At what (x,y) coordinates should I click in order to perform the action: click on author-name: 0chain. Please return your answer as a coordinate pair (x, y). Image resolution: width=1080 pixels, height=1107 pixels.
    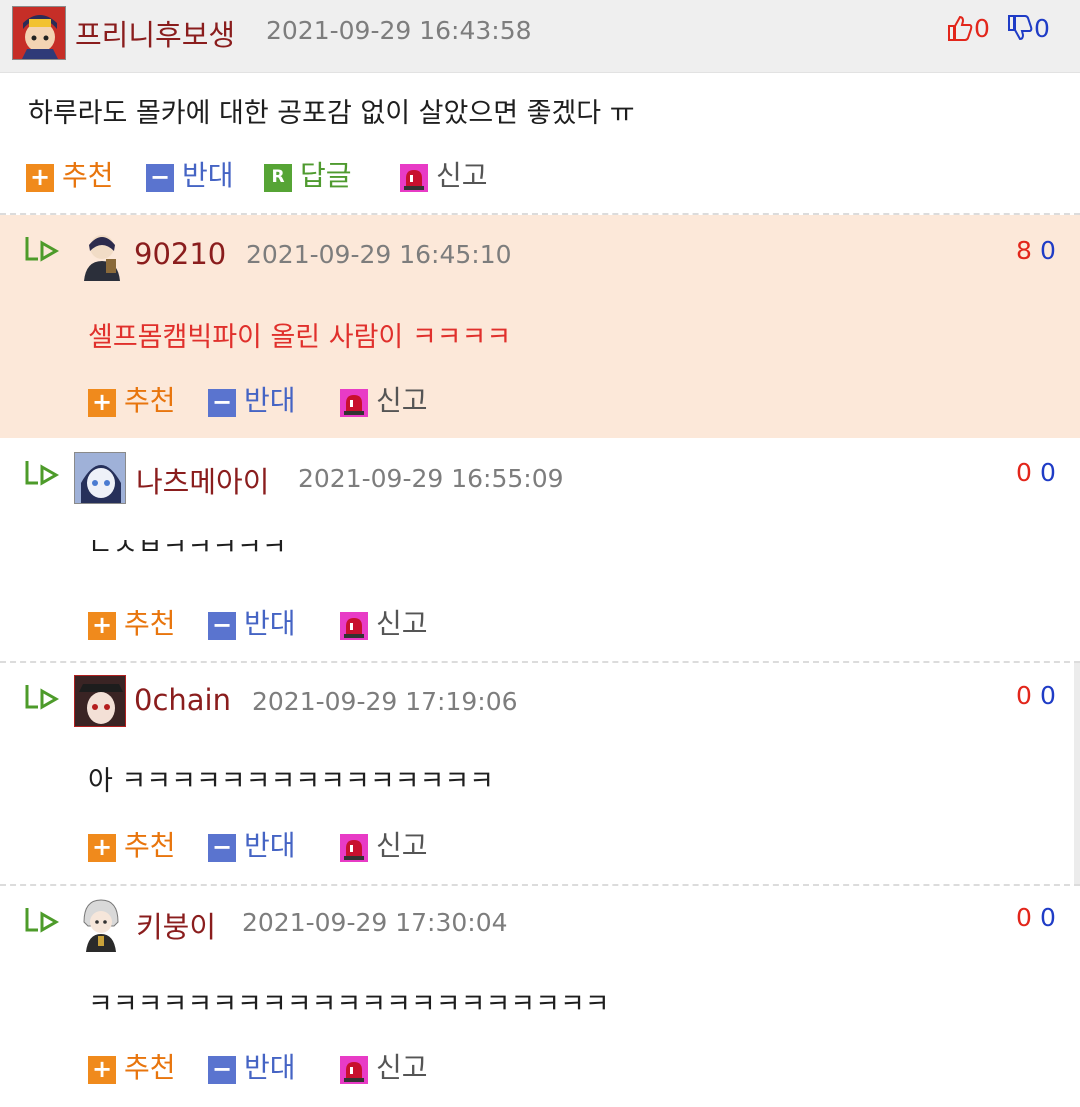
    Looking at the image, I should click on (182, 700).